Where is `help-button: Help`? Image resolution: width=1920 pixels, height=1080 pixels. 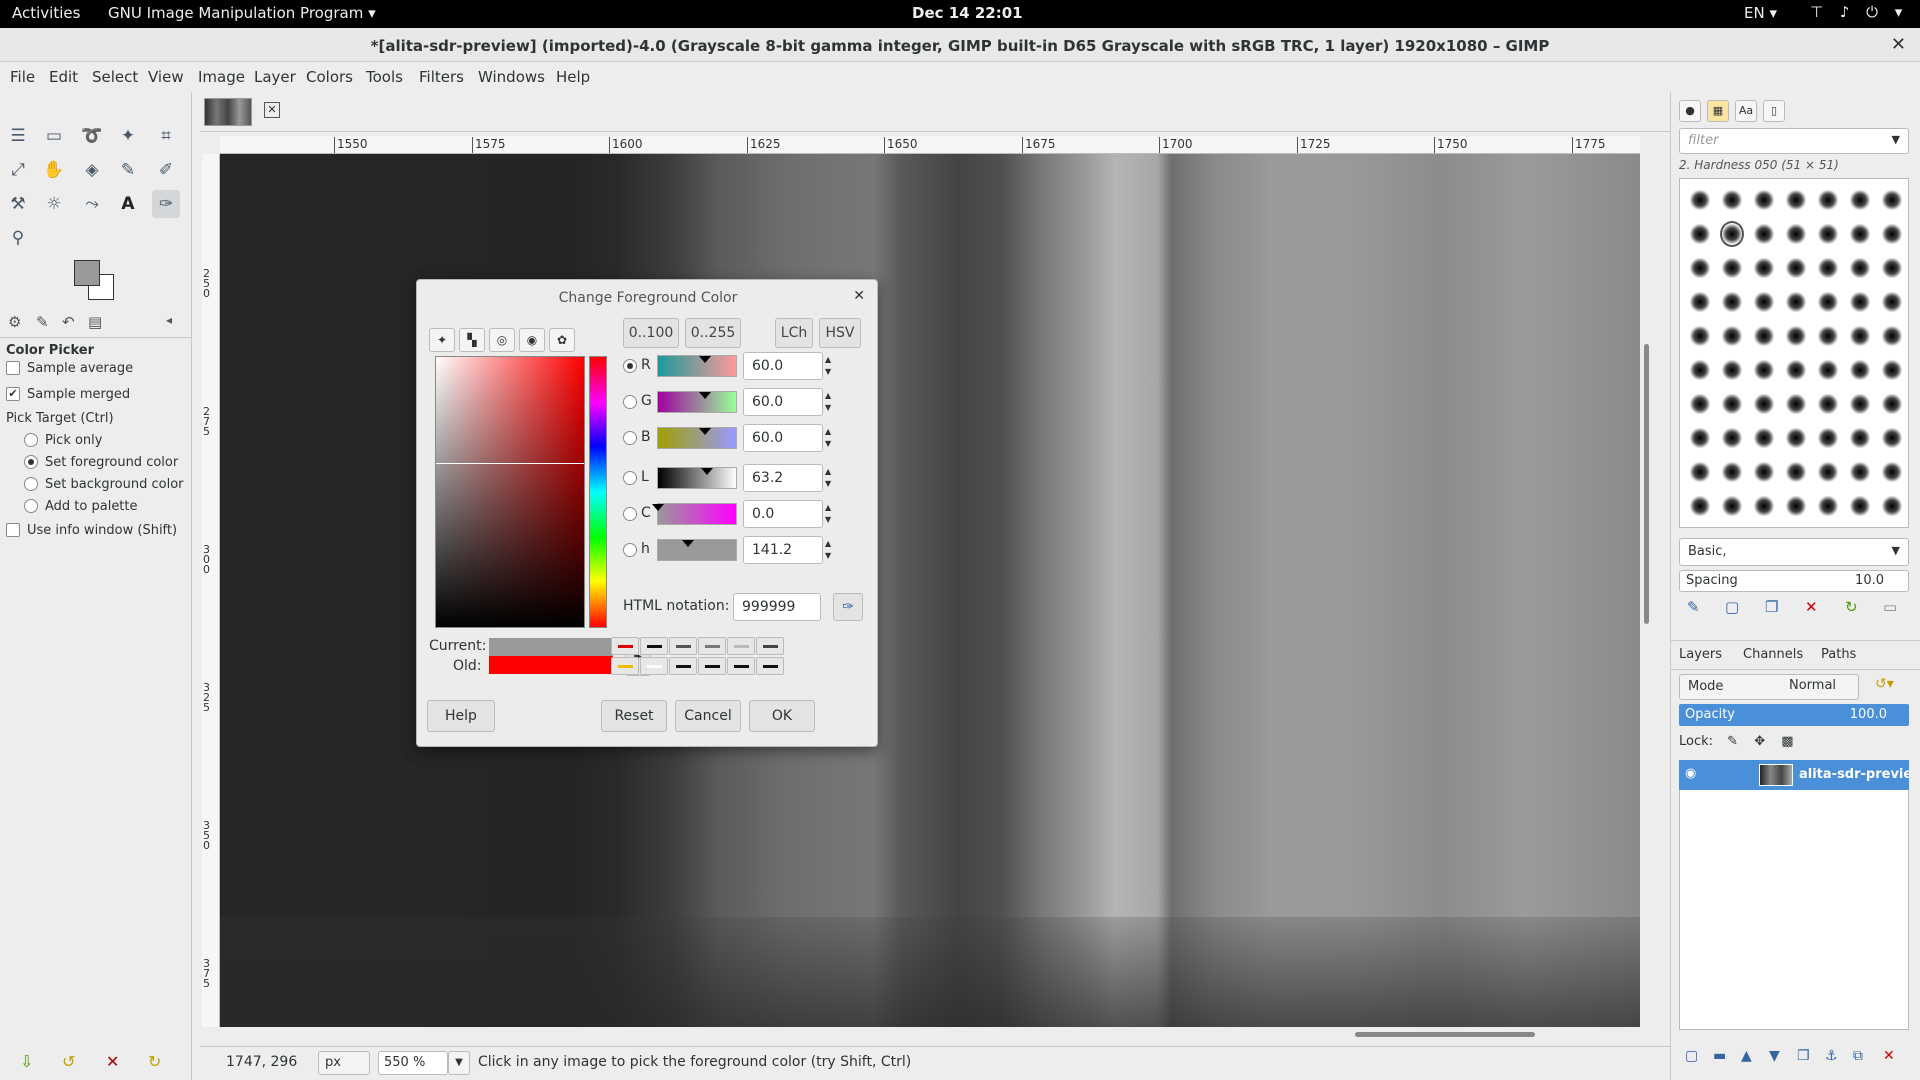 help-button: Help is located at coordinates (461, 716).